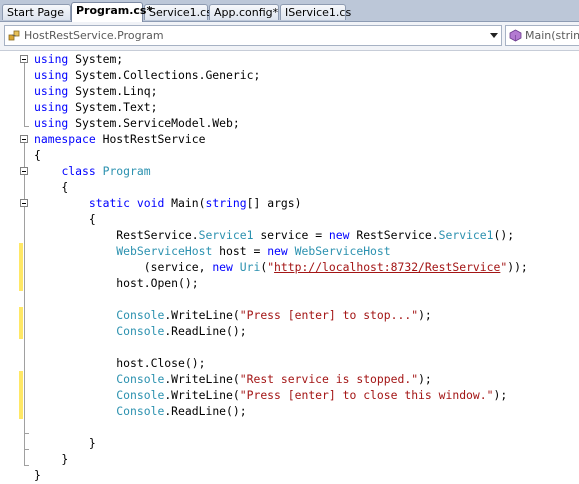 This screenshot has width=579, height=484. I want to click on code-line: using System.Text;, so click(95, 107).